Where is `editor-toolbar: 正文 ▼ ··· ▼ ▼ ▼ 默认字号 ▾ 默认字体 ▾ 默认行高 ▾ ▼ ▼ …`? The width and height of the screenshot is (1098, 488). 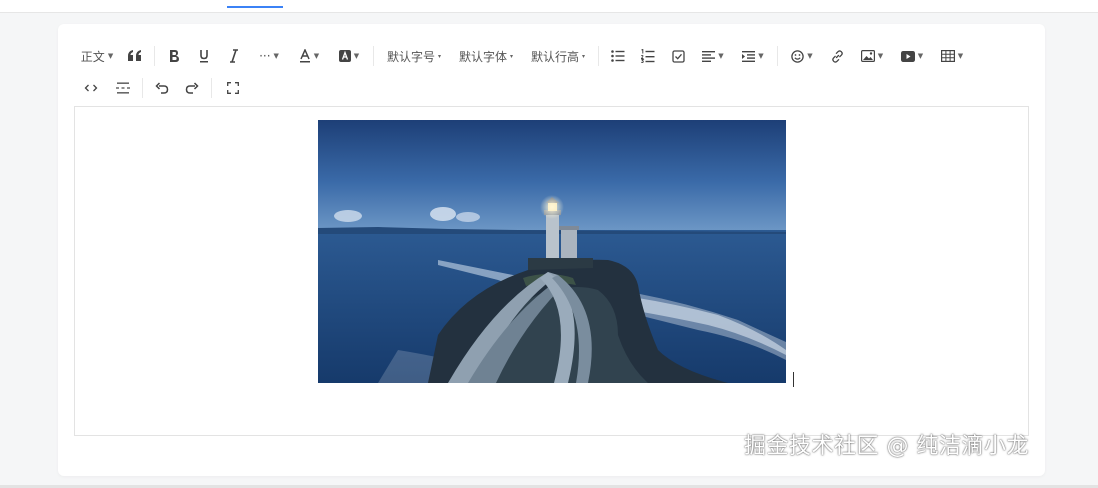
editor-toolbar: 正文 ▼ ··· ▼ ▼ ▼ 默认字号 ▾ 默认字体 ▾ 默认行高 ▾ ▼ ▼ … is located at coordinates (551, 73).